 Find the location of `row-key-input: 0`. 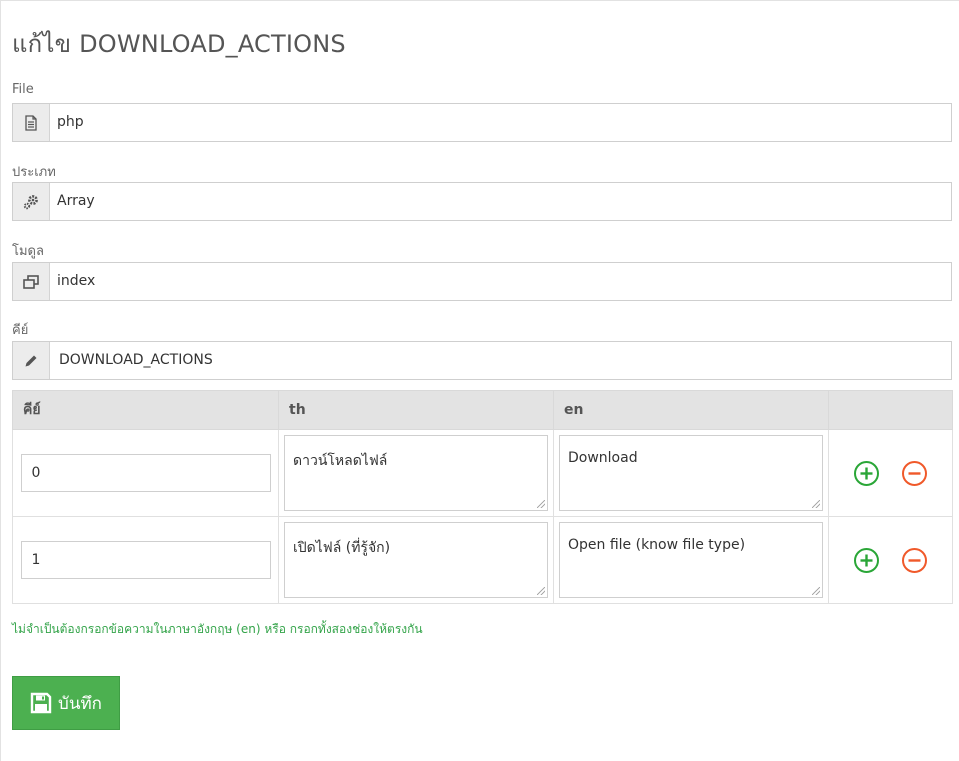

row-key-input: 0 is located at coordinates (145, 473).